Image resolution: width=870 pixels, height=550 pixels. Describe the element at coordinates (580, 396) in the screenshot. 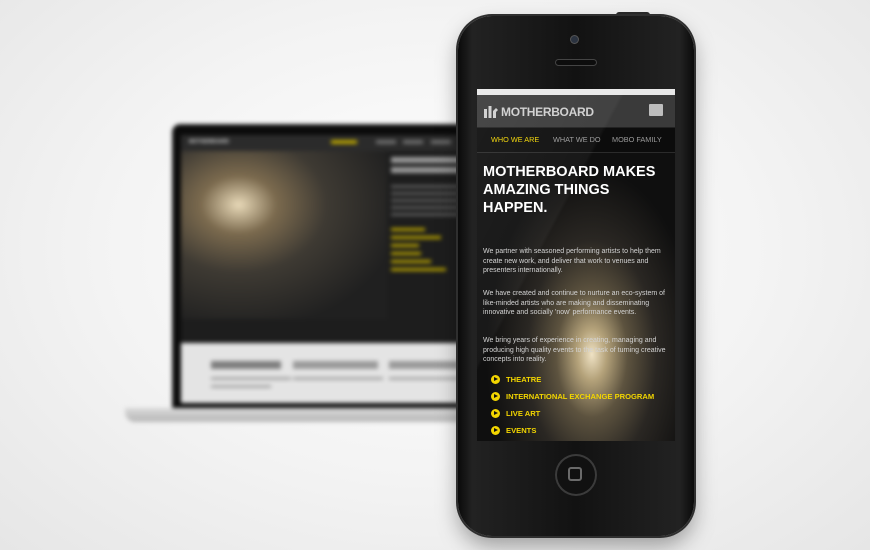

I see `link-label: INTERNATIONAL EXCHANGE PROGRAM` at that location.